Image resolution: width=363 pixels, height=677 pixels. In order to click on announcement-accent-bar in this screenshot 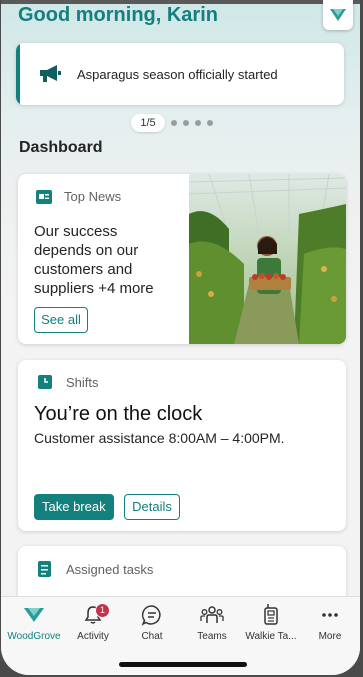, I will do `click(18, 74)`.